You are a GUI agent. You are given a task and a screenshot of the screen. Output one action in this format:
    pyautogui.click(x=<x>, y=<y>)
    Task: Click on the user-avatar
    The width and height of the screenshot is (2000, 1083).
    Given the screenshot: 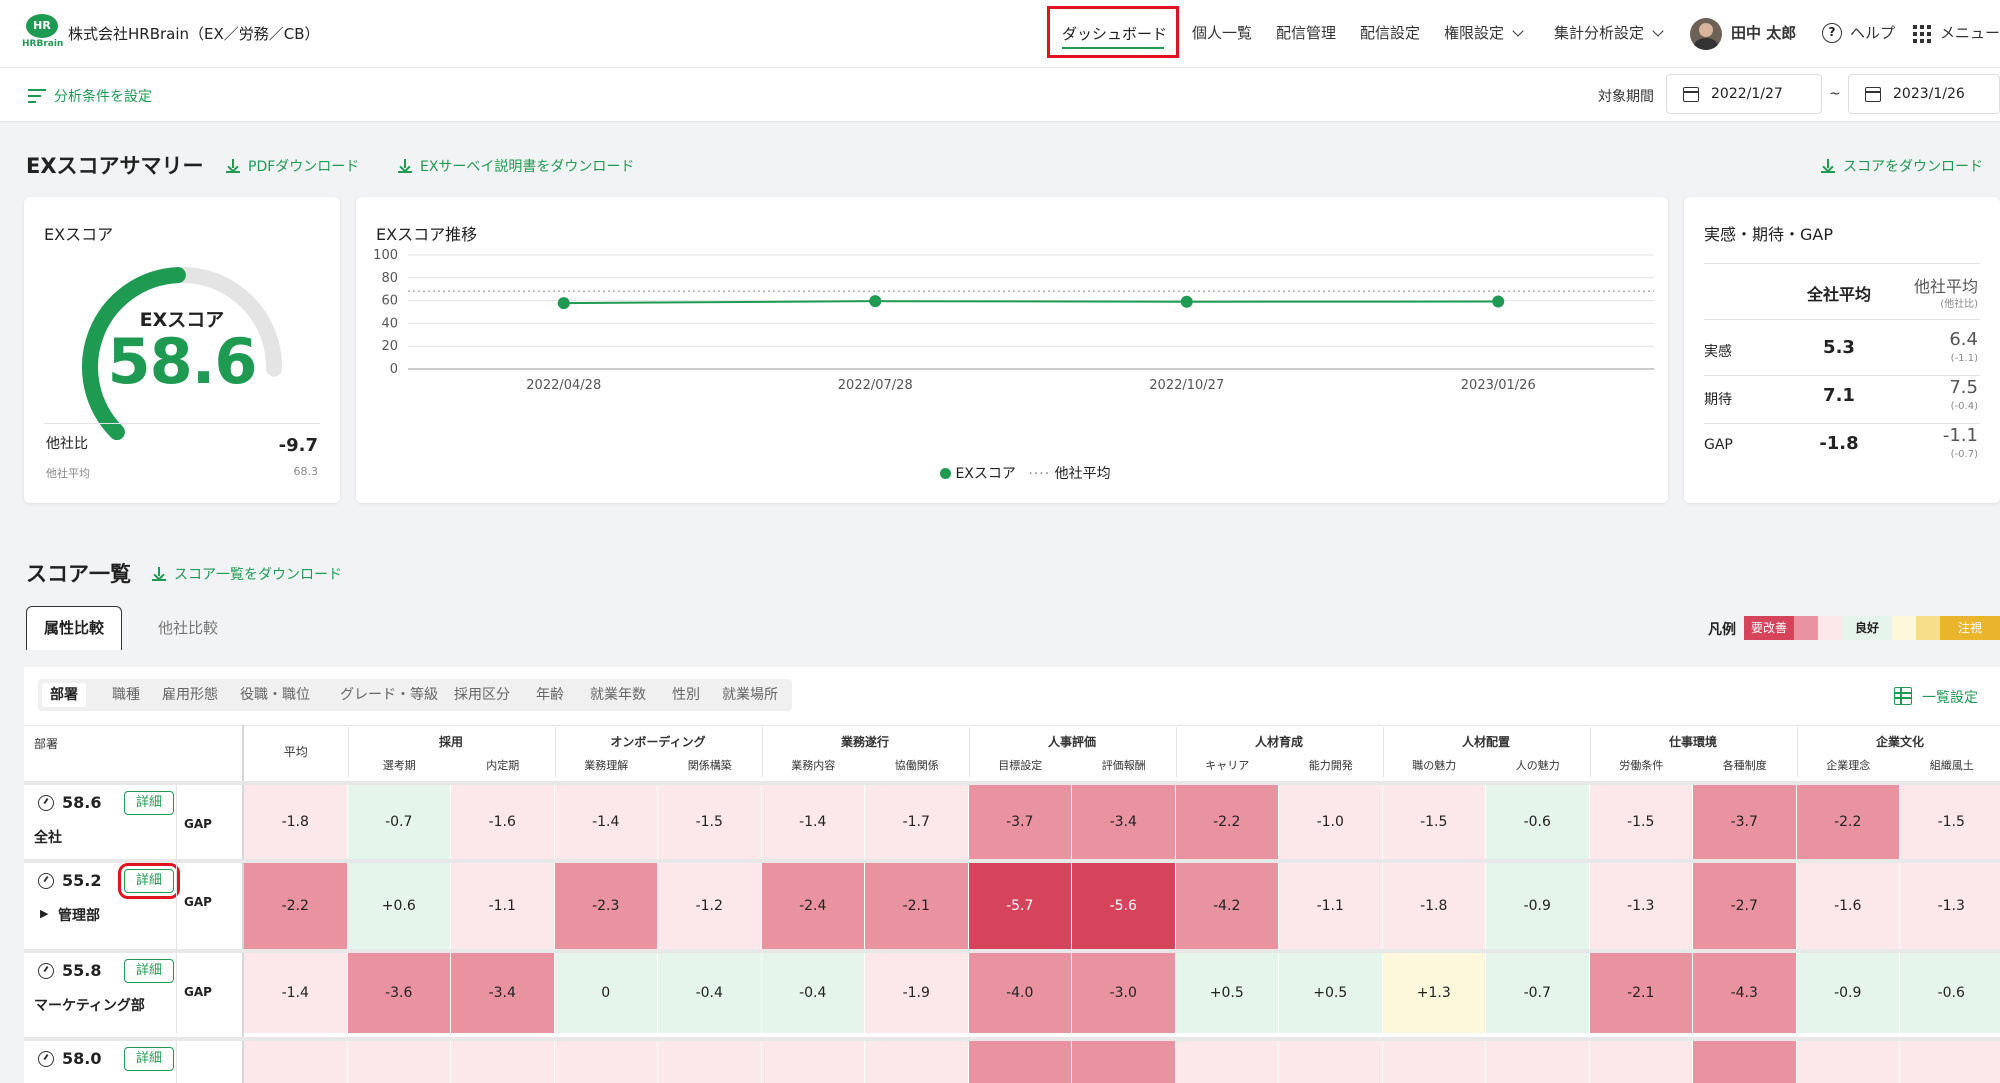 What is the action you would take?
    pyautogui.click(x=1706, y=34)
    